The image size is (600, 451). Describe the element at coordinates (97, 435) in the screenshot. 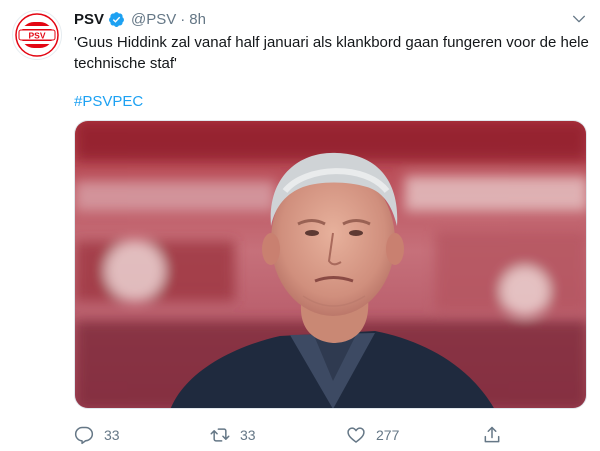

I see `reply-button: 33` at that location.